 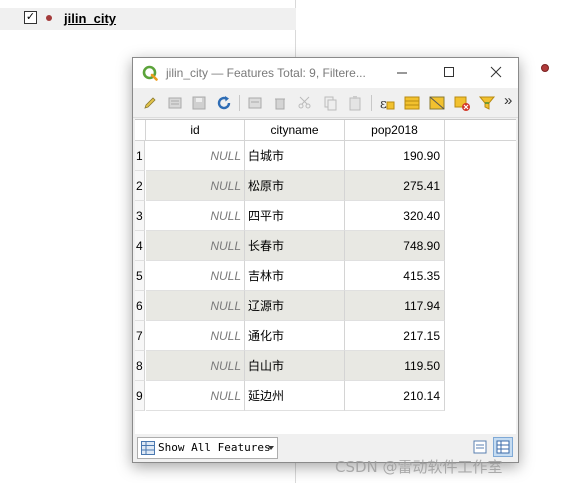 What do you see at coordinates (140, 130) in the screenshot?
I see `header-corner` at bounding box center [140, 130].